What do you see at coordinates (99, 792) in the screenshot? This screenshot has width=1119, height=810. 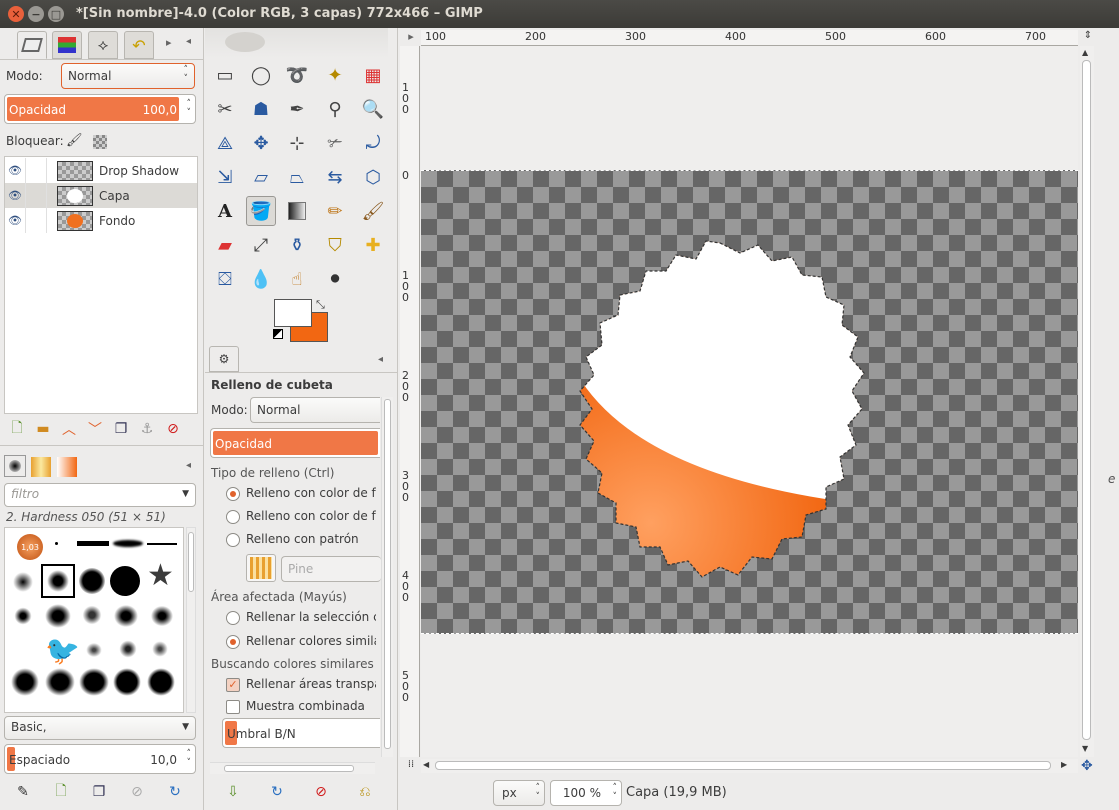 I see `duplicate-brush-icon: ❐` at bounding box center [99, 792].